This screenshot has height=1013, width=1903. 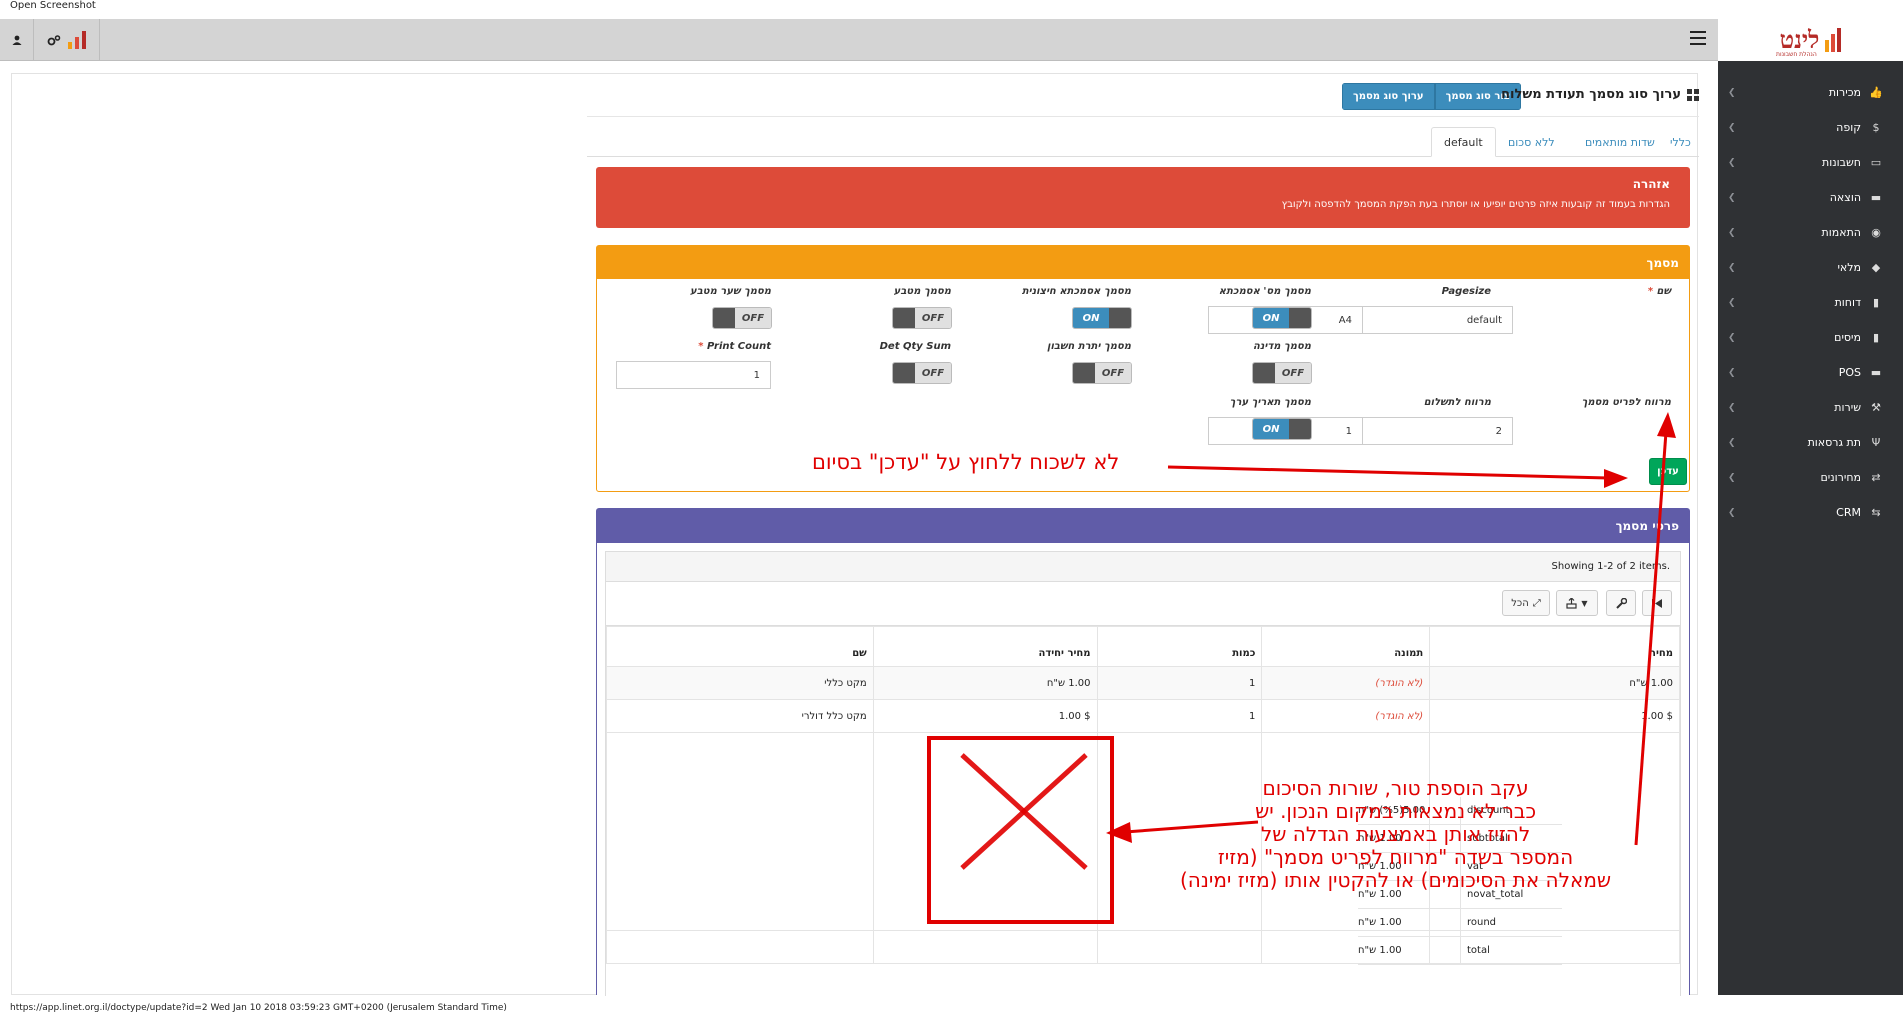 I want to click on balance-label: מסמך יתרת חשבון, so click(x=1089, y=346).